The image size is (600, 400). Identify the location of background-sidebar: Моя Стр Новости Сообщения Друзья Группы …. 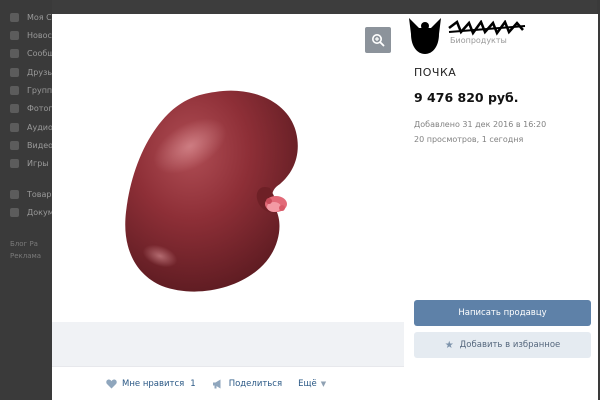
(26, 200).